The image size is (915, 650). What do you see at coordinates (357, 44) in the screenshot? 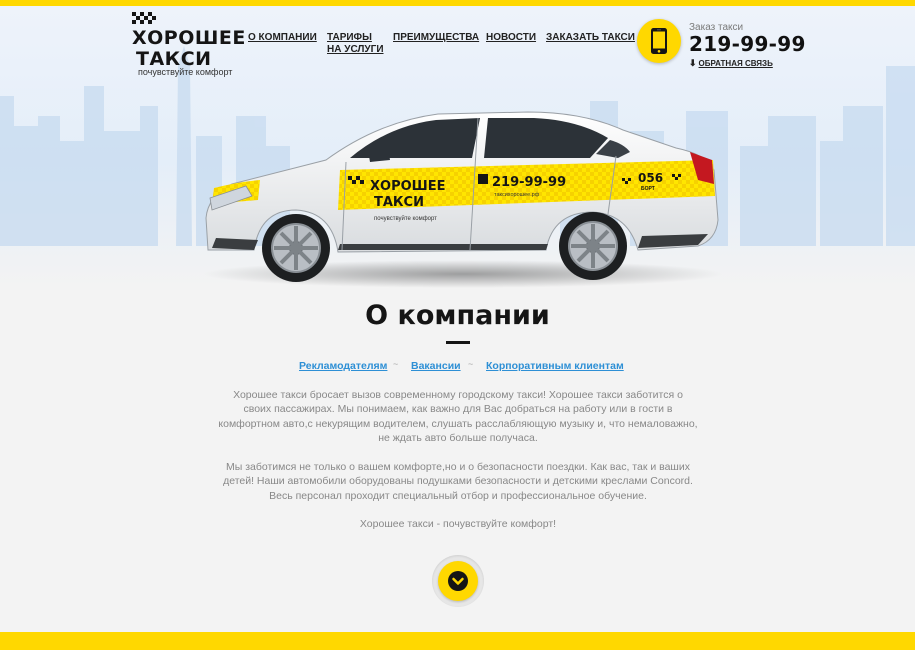
I see `nav-link-tariffs: ТАРИФЫ НА УСЛУГИ` at bounding box center [357, 44].